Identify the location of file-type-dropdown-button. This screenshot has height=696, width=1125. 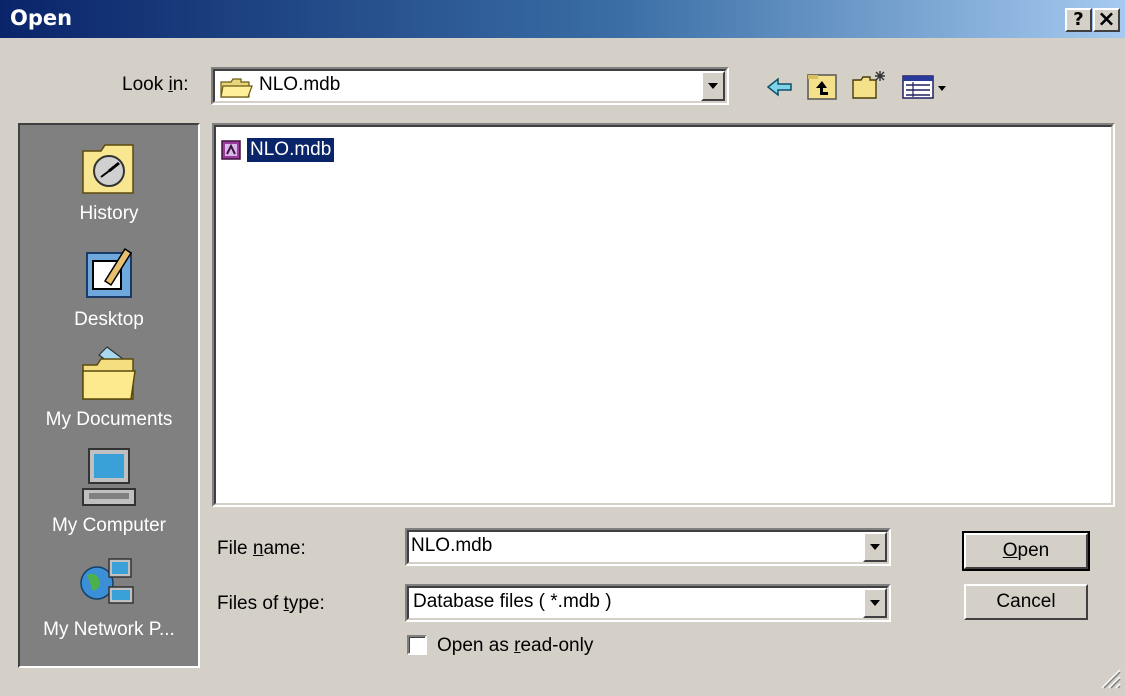
(875, 603).